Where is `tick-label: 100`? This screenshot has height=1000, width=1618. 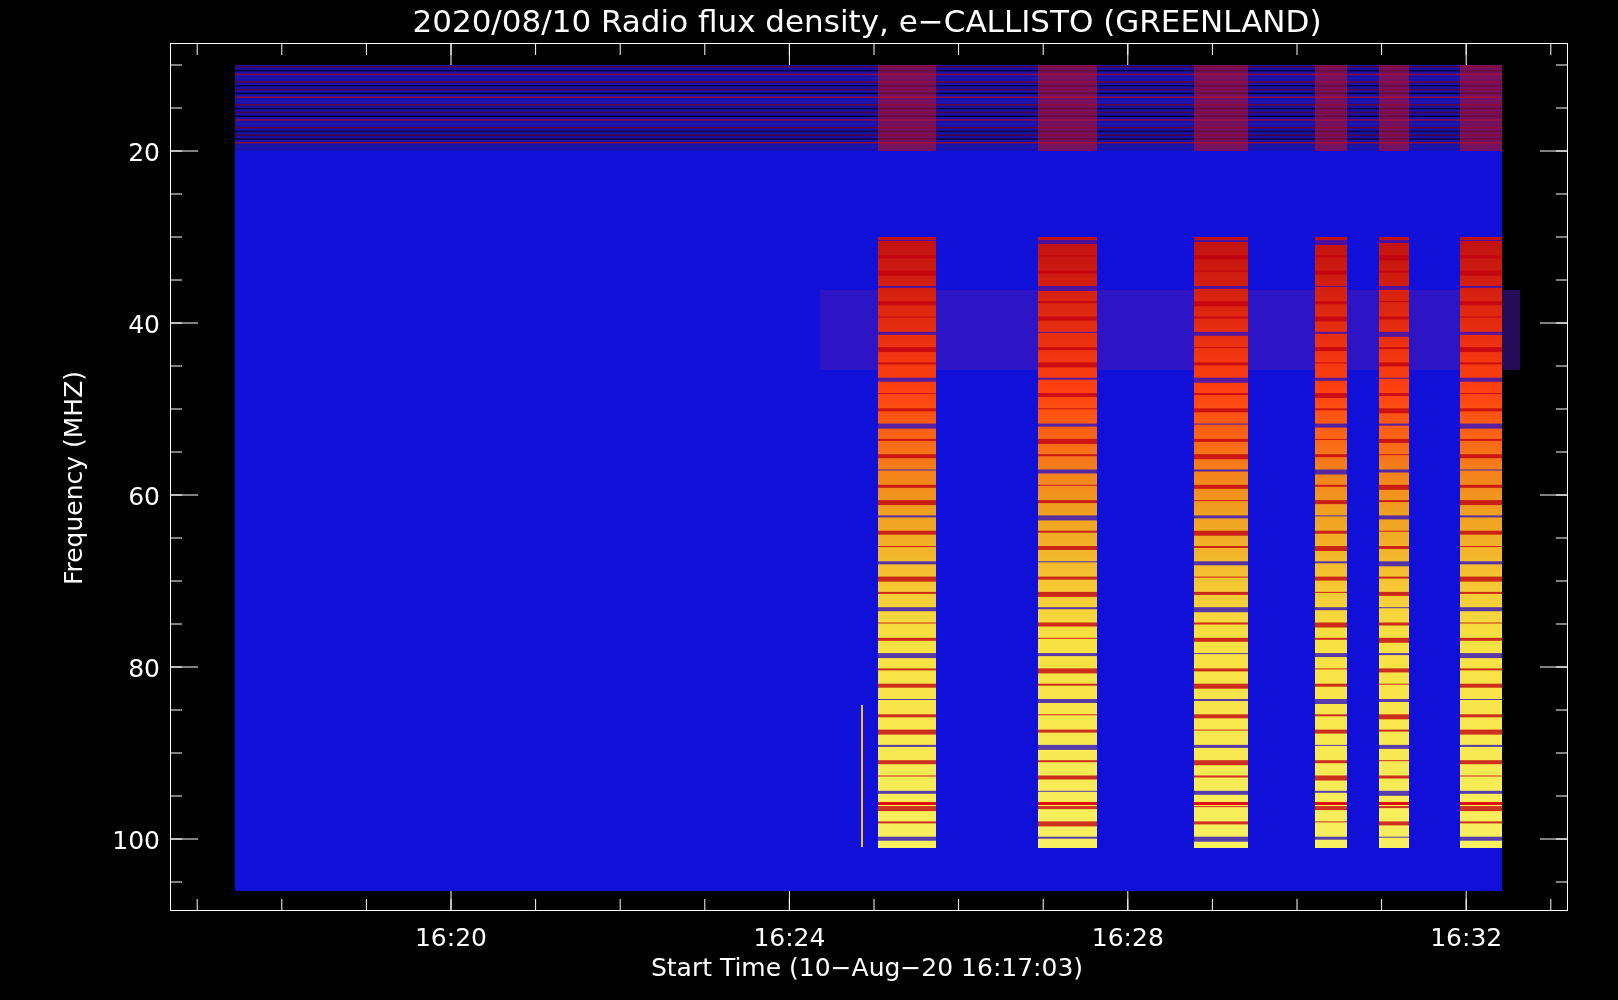
tick-label: 100 is located at coordinates (136, 840).